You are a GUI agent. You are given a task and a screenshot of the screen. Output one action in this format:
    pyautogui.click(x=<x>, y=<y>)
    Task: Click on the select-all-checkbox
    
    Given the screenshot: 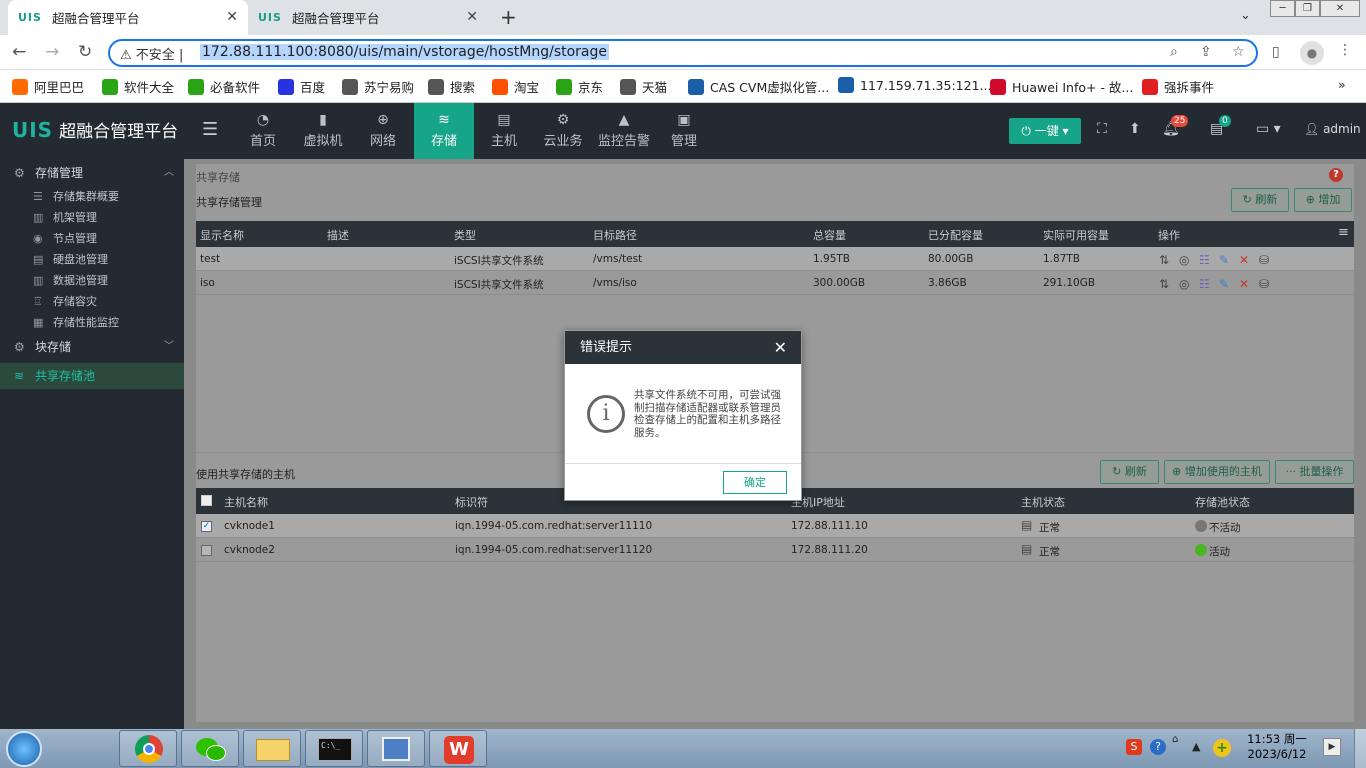 What is the action you would take?
    pyautogui.click(x=206, y=500)
    